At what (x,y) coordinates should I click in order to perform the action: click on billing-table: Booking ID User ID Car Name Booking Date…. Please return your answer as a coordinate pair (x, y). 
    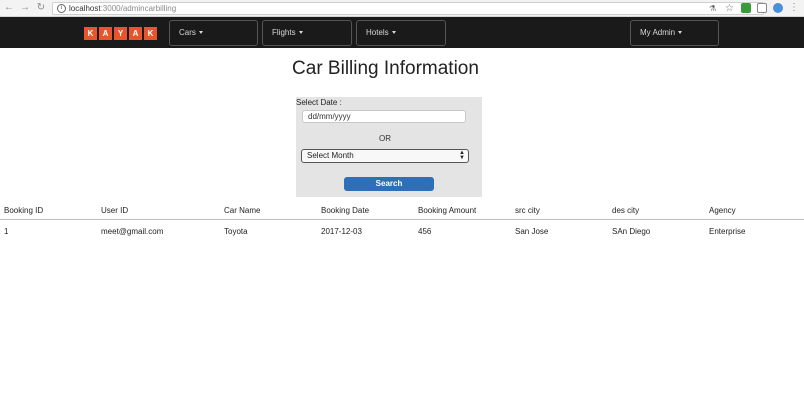
    Looking at the image, I should click on (402, 221).